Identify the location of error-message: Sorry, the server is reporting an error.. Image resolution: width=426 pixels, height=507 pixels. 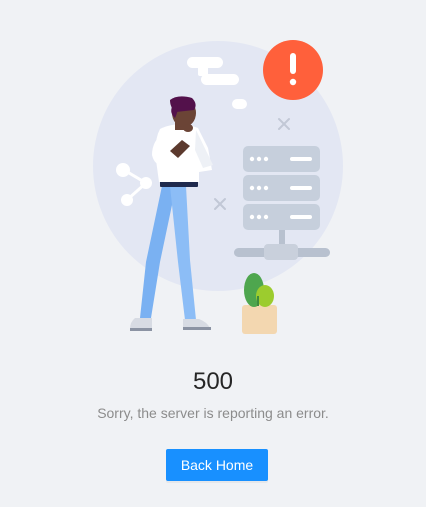
(213, 413).